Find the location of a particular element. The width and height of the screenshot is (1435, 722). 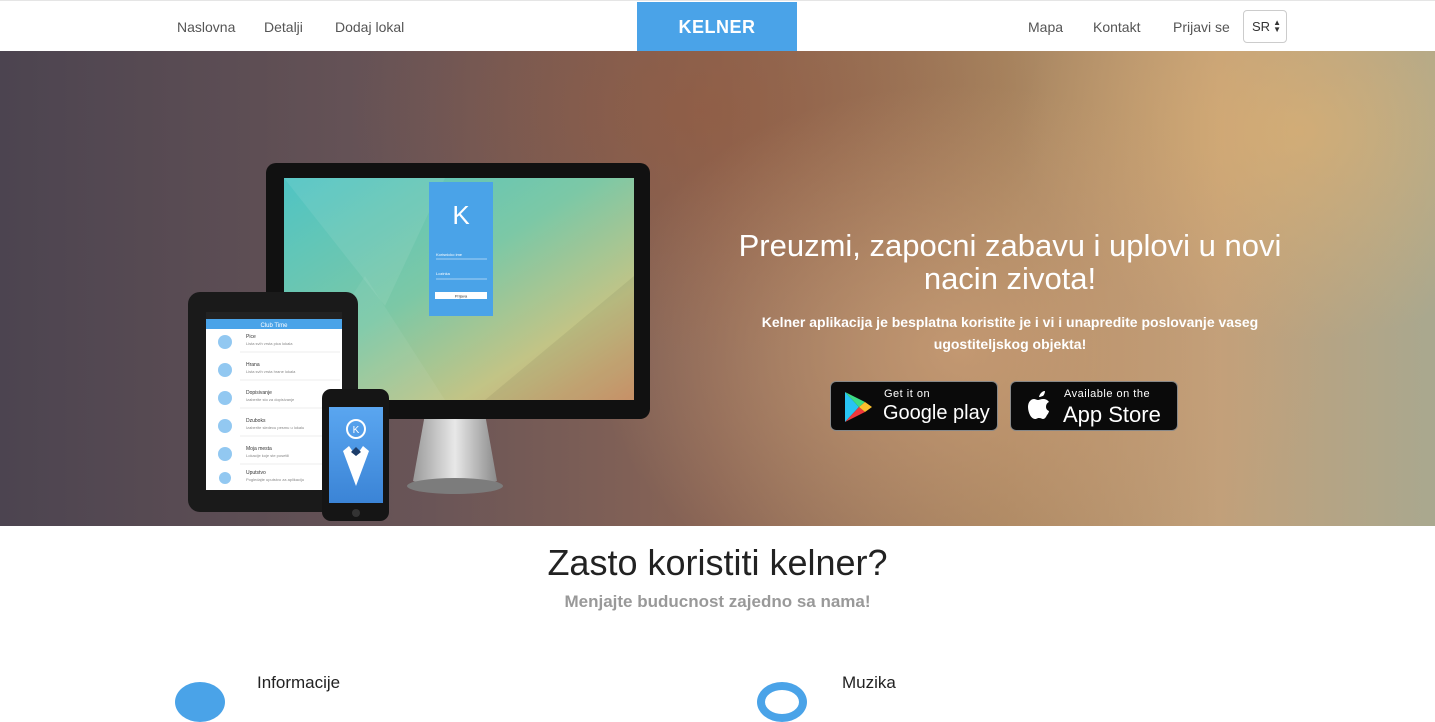

app-store-small-text: Available on the is located at coordinates (1107, 394).